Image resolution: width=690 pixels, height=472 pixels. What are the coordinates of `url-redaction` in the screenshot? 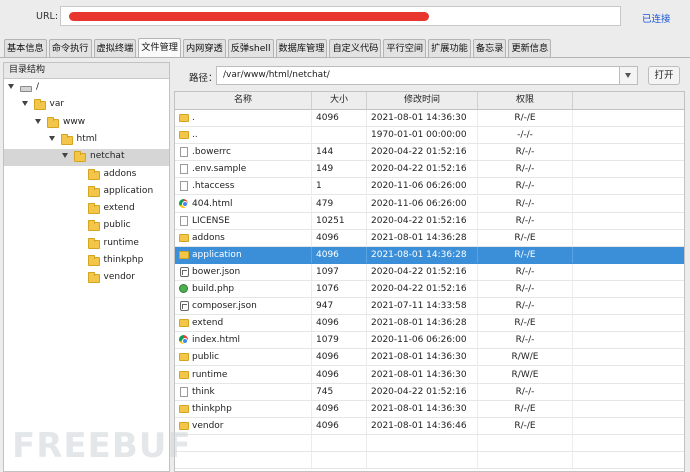 It's located at (249, 16).